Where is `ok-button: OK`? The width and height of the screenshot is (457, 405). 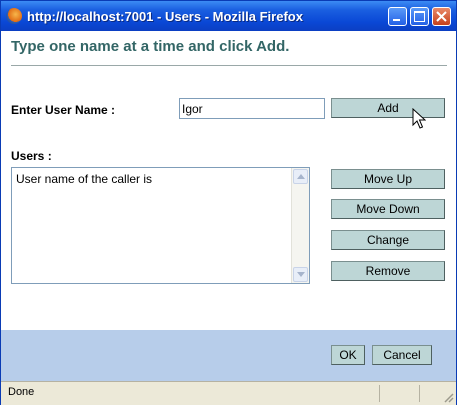
ok-button: OK is located at coordinates (348, 355).